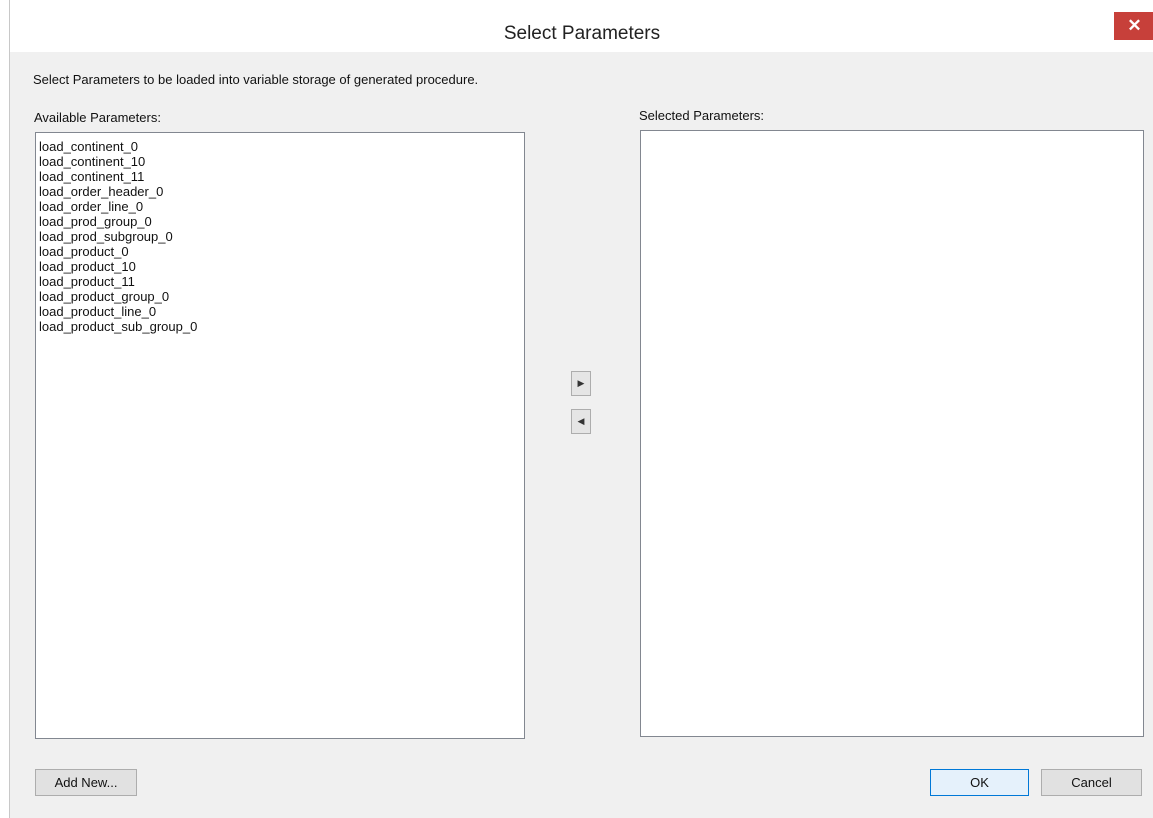 The height and width of the screenshot is (818, 1153). I want to click on ok-button: OK, so click(979, 782).